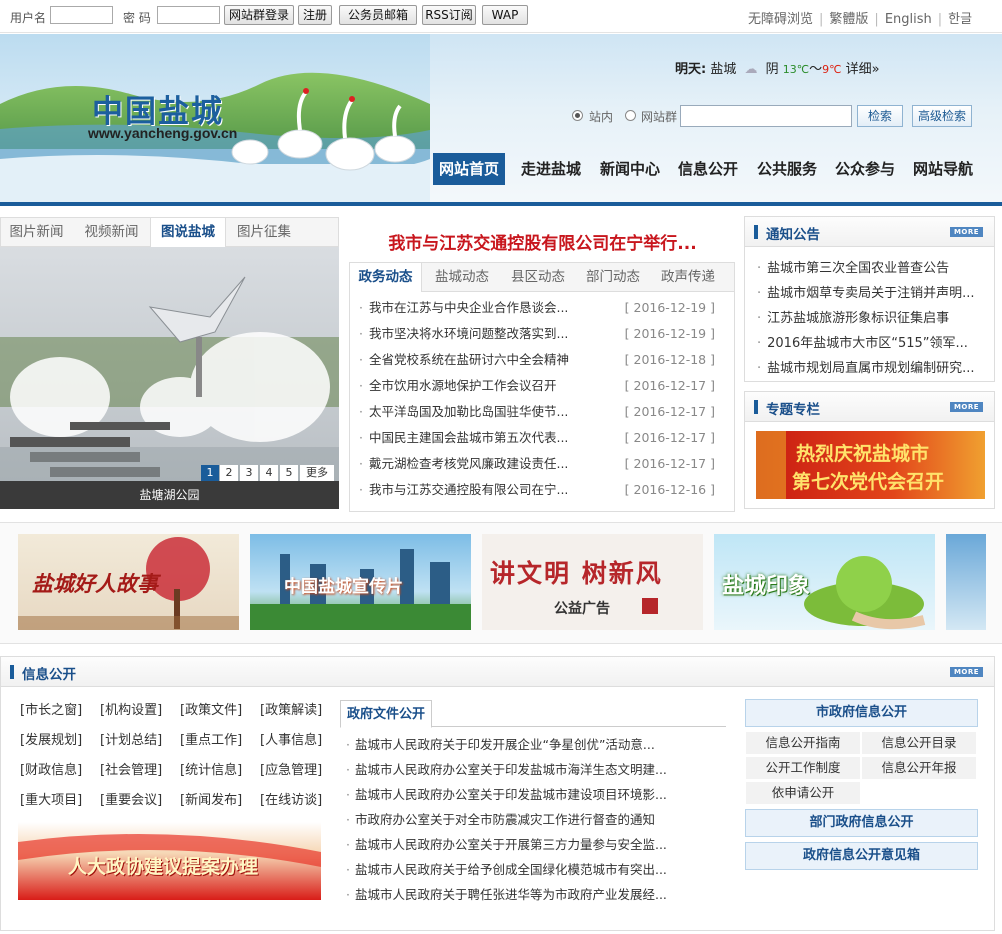  What do you see at coordinates (111, 232) in the screenshot?
I see `tab-video-news: 视频新闻` at bounding box center [111, 232].